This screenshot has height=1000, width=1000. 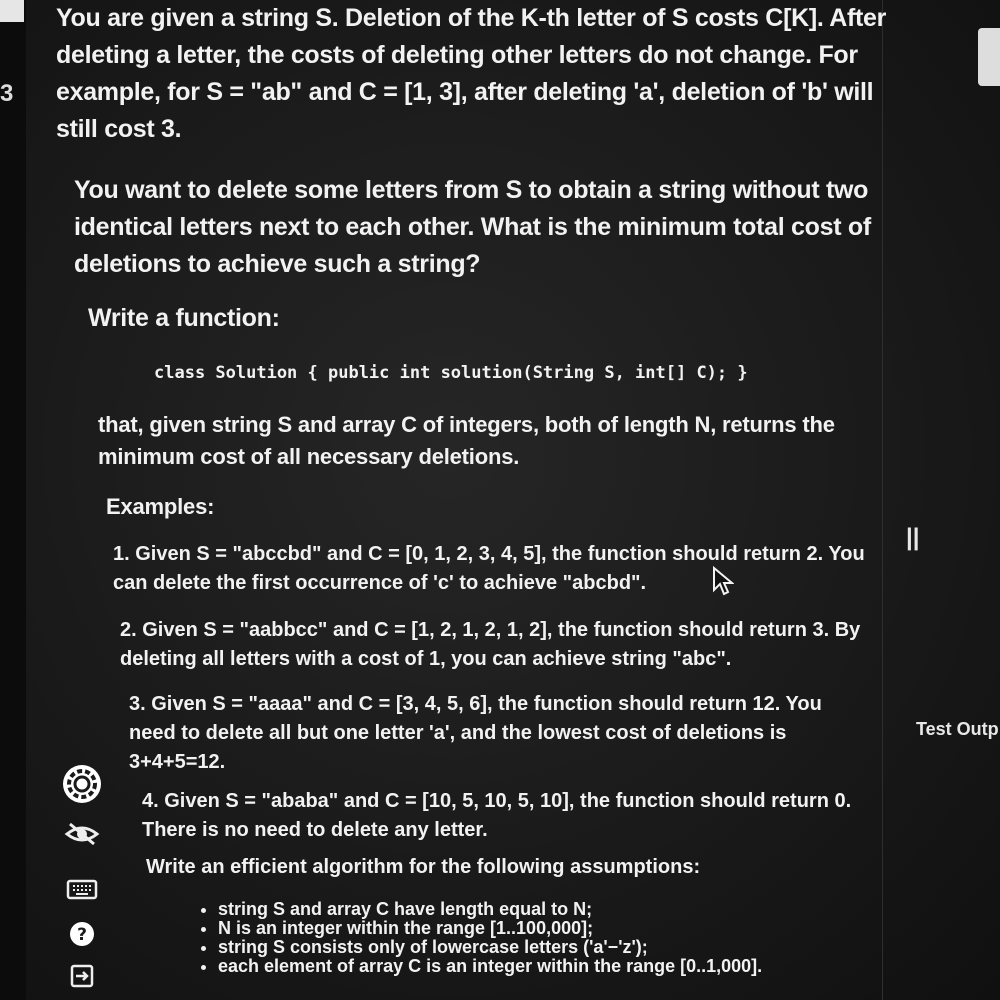 I want to click on pause-icon: ||, so click(x=912, y=538).